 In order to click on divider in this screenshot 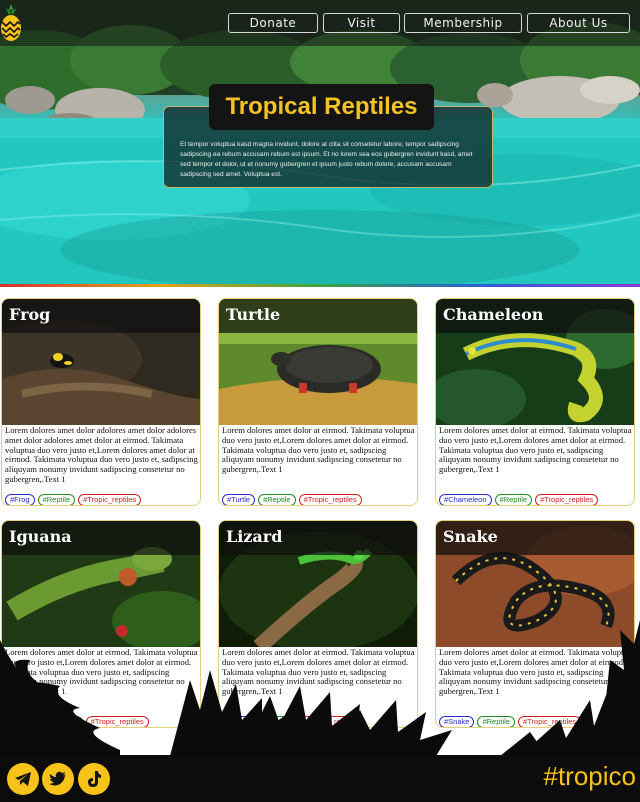, I will do `click(320, 285)`.